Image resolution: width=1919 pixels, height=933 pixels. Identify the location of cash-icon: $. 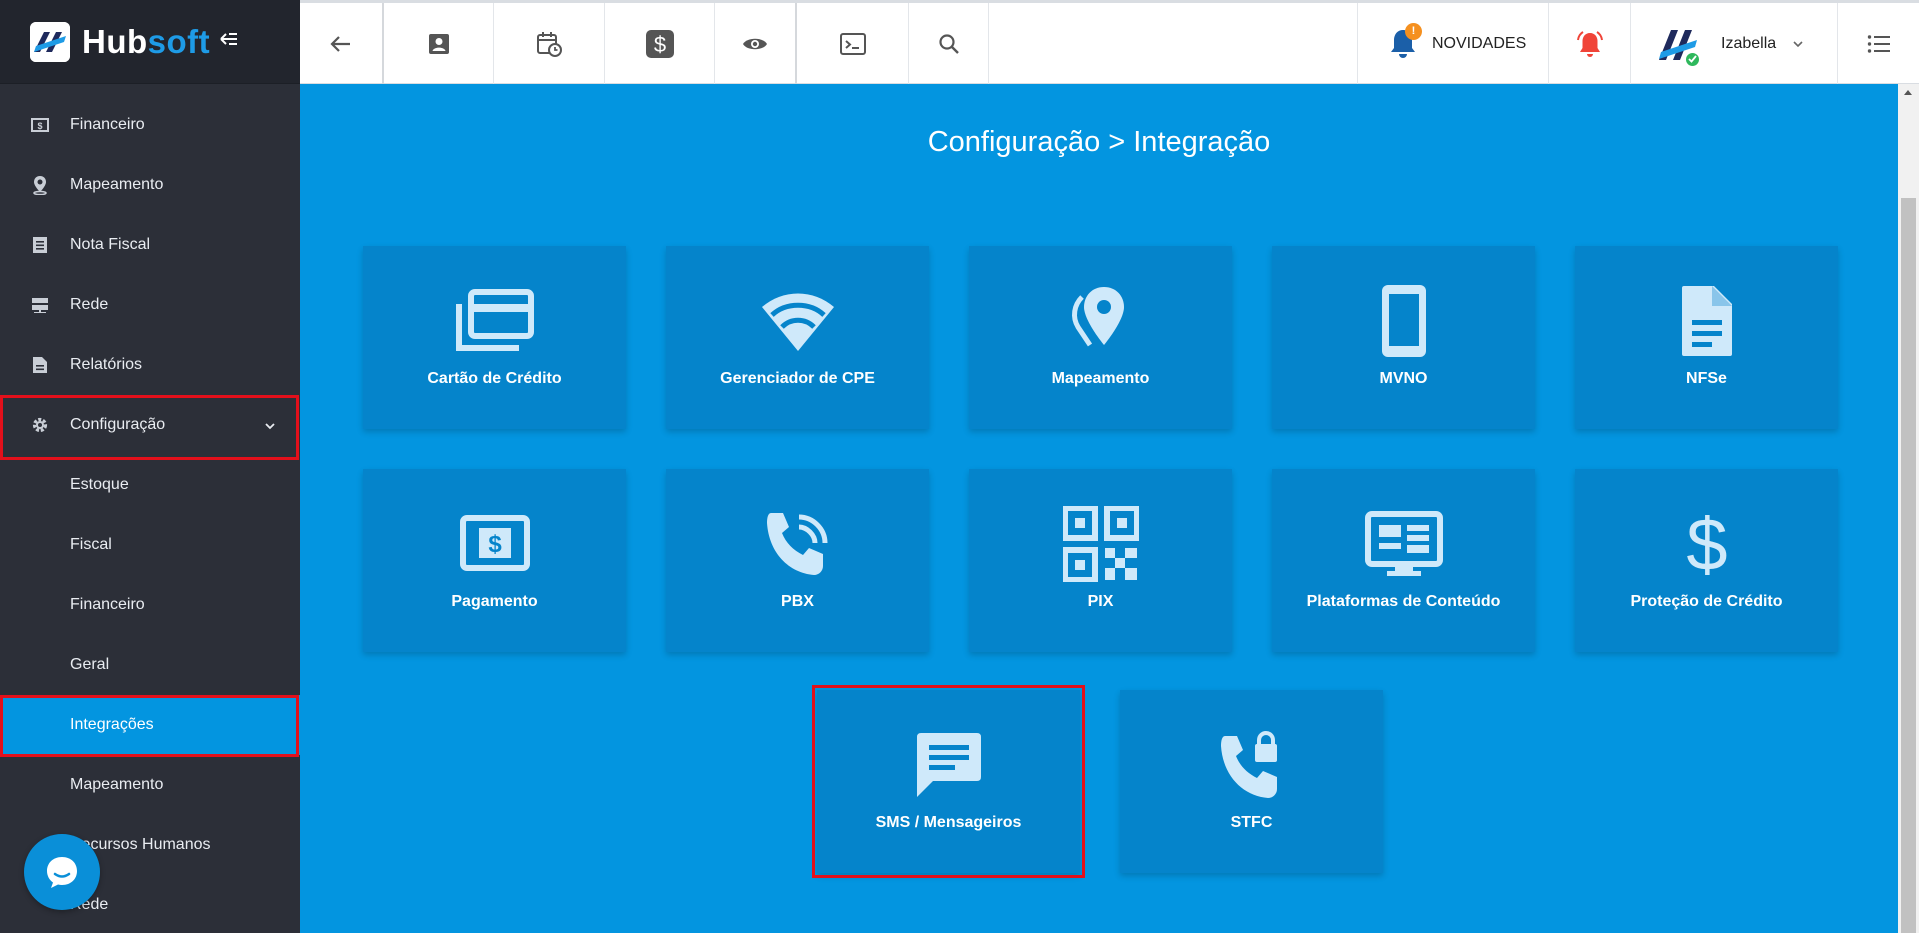
(495, 544).